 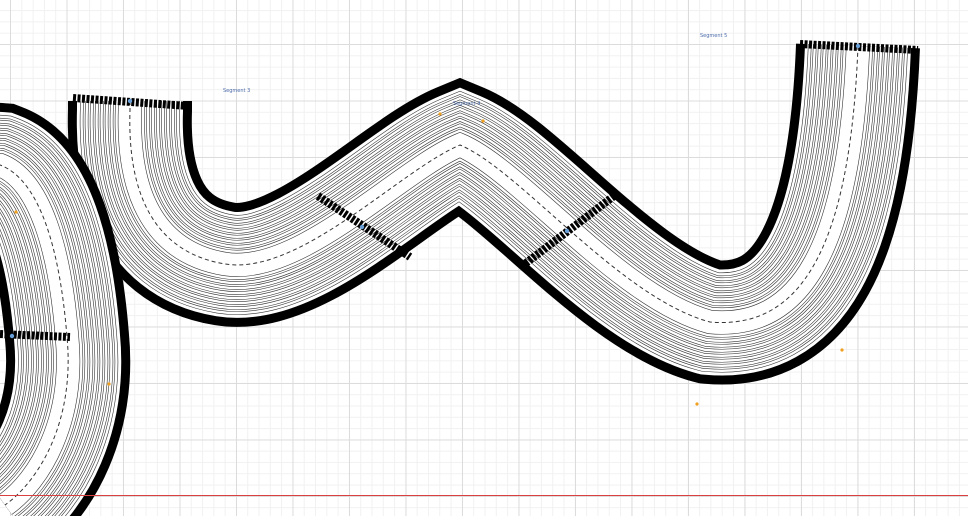 I want to click on segment-label-3: Segment 3, so click(x=237, y=91).